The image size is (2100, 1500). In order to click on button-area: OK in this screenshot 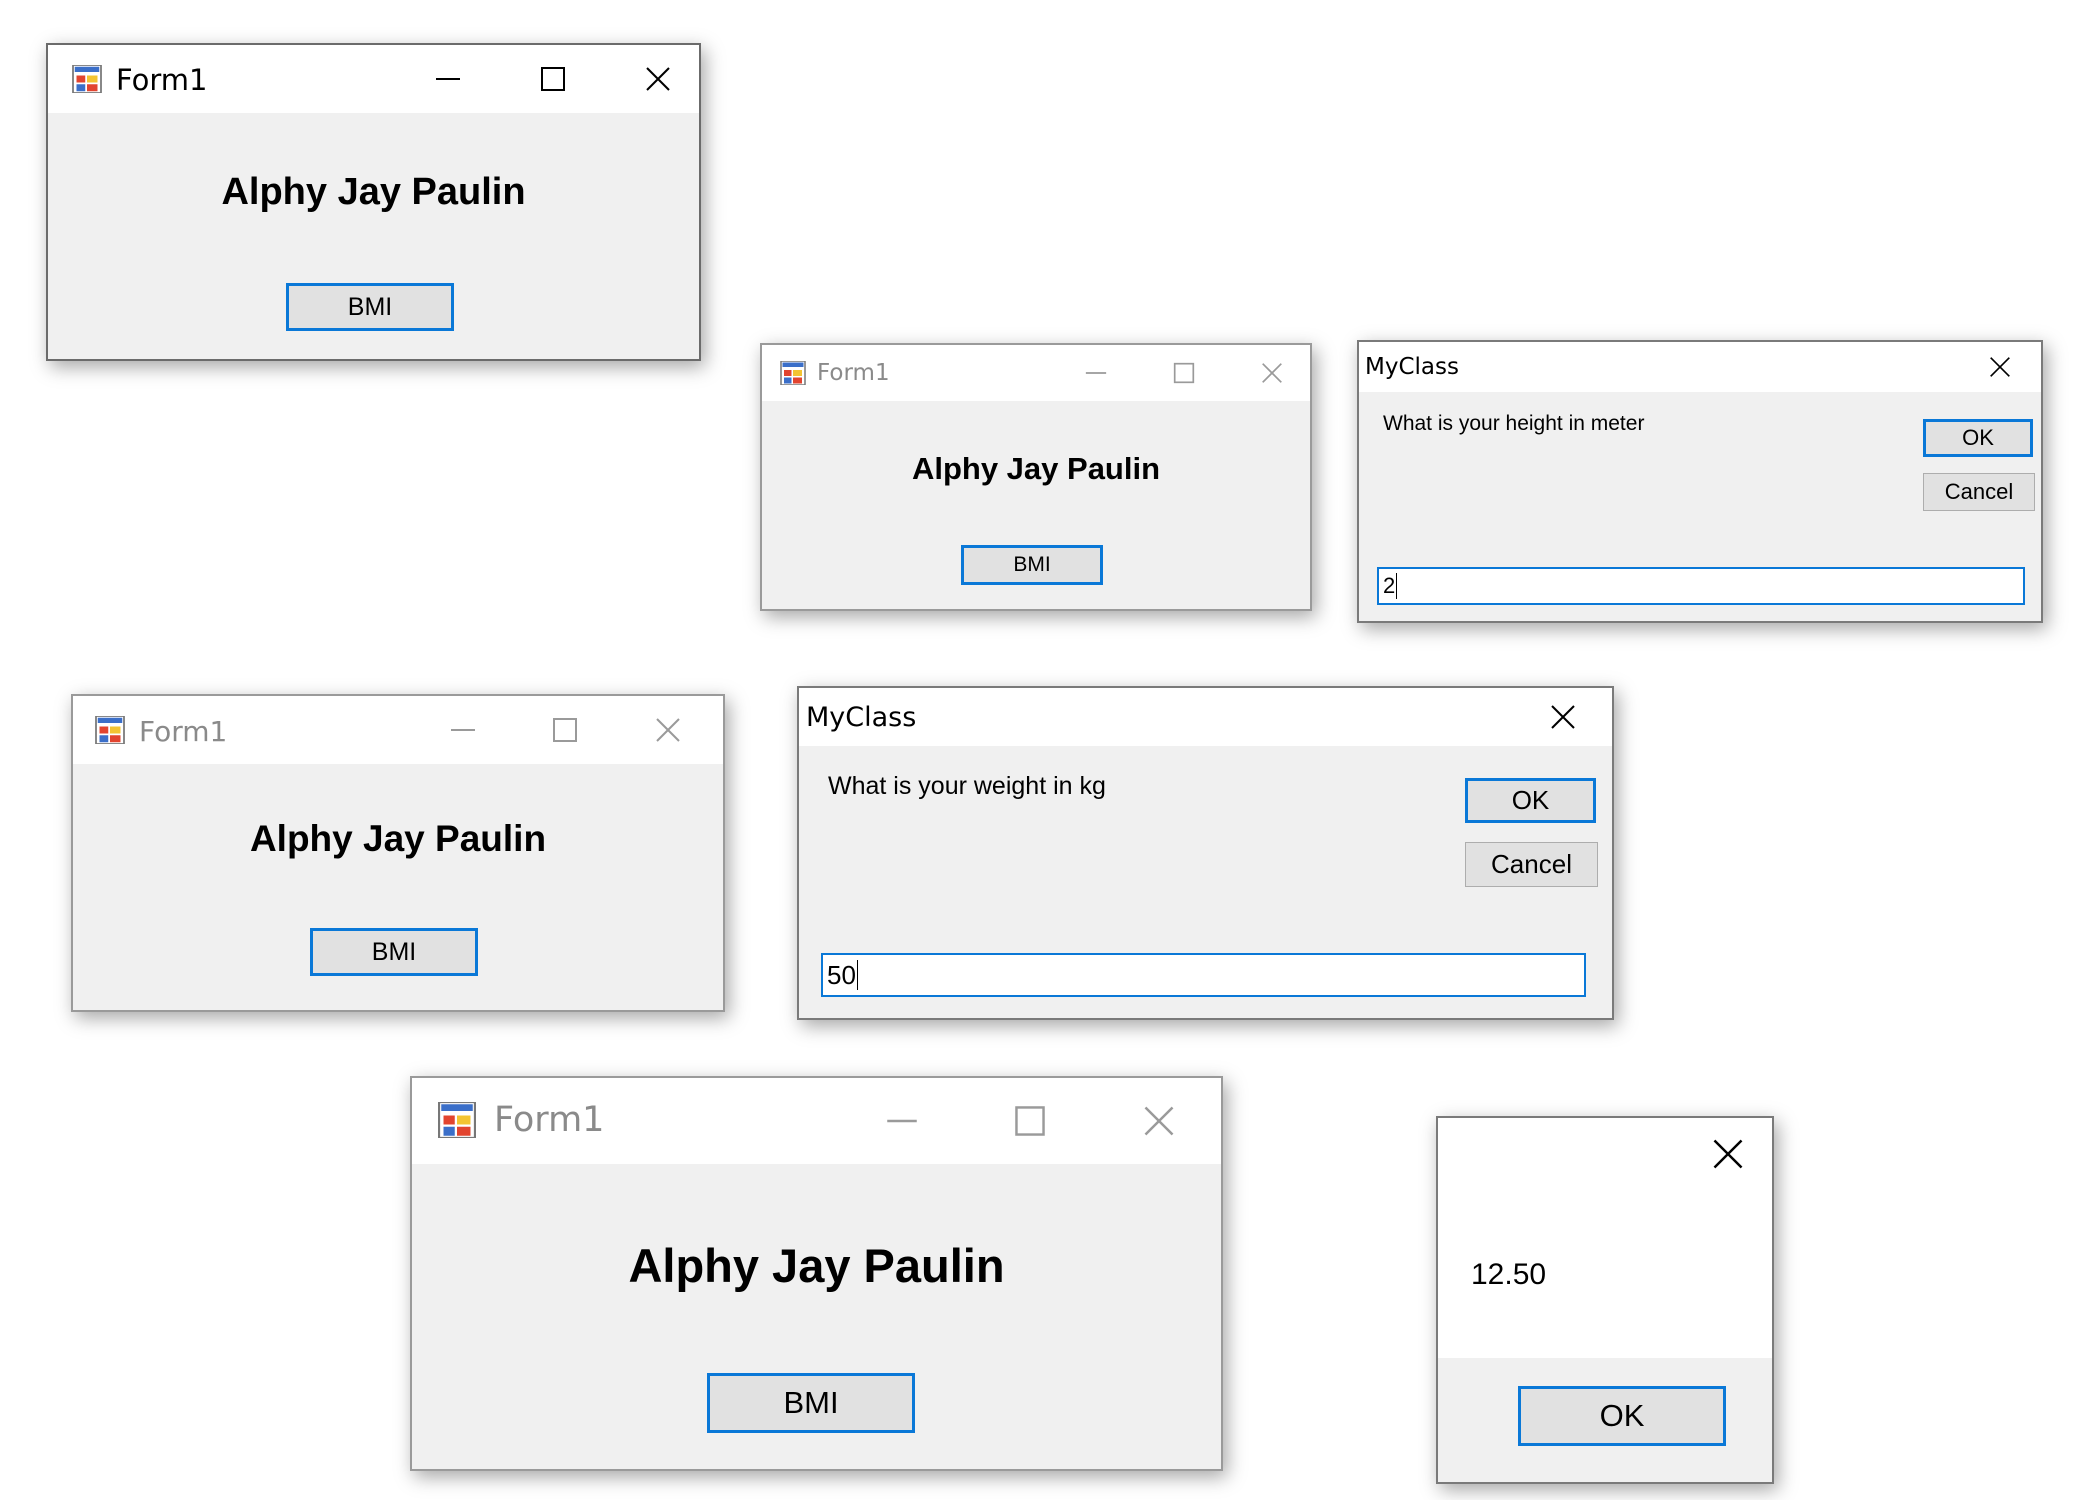, I will do `click(1605, 1420)`.